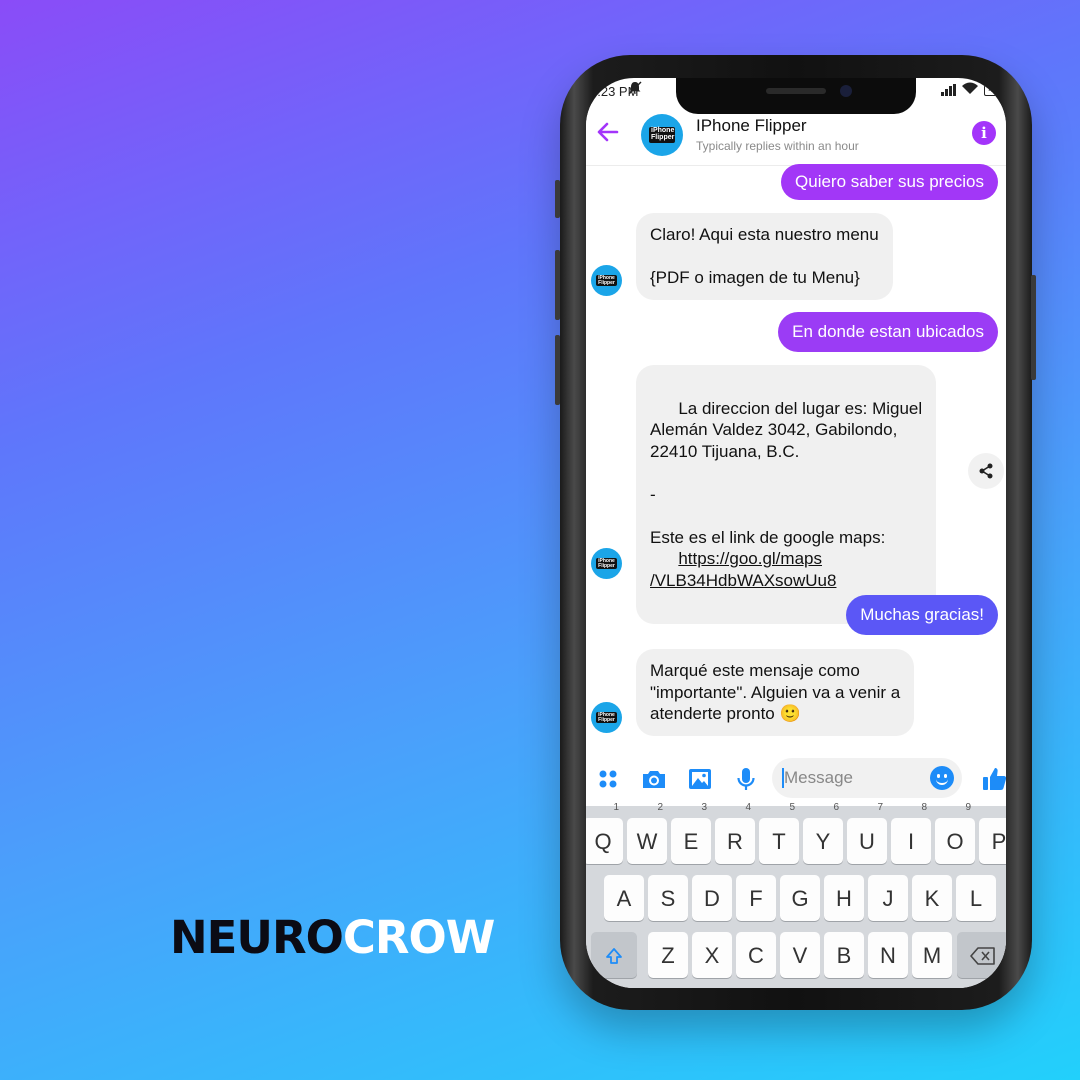  I want to click on key-a: A, so click(624, 898).